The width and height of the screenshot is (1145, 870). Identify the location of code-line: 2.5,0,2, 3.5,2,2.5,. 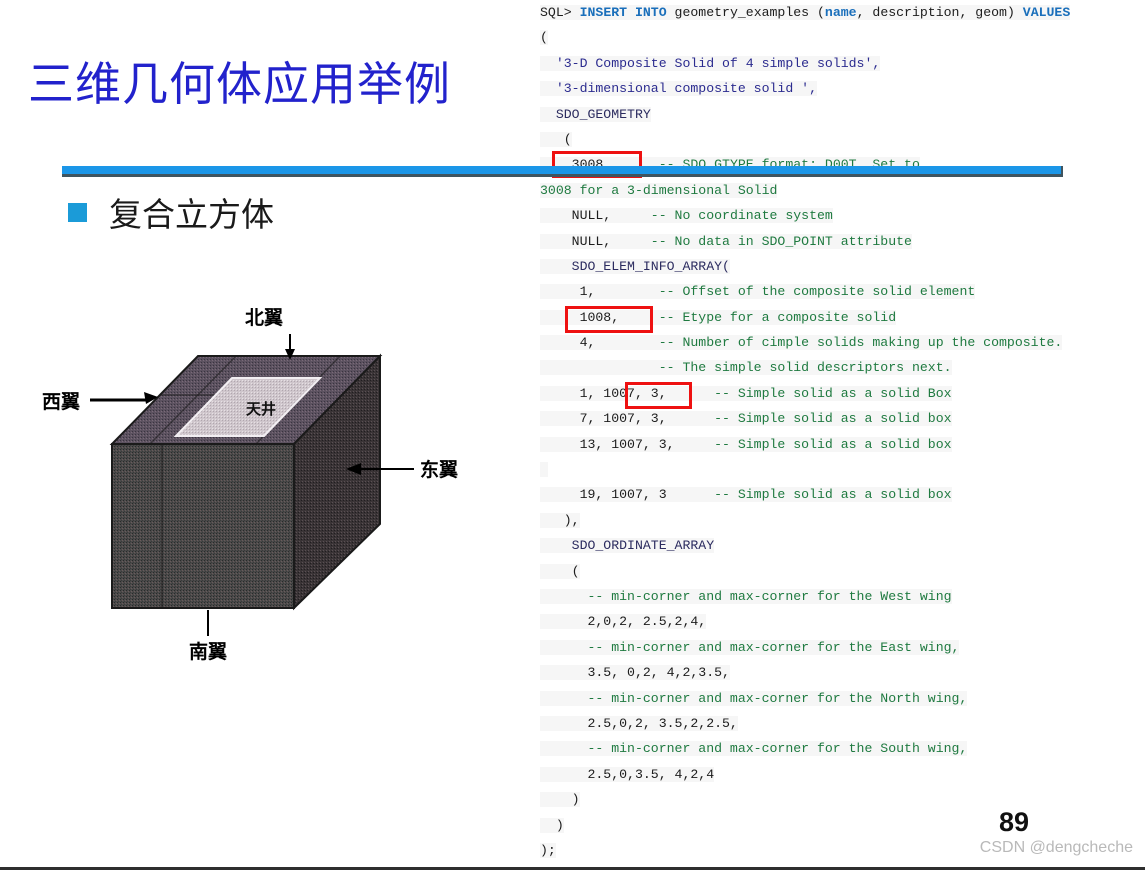
(842, 723).